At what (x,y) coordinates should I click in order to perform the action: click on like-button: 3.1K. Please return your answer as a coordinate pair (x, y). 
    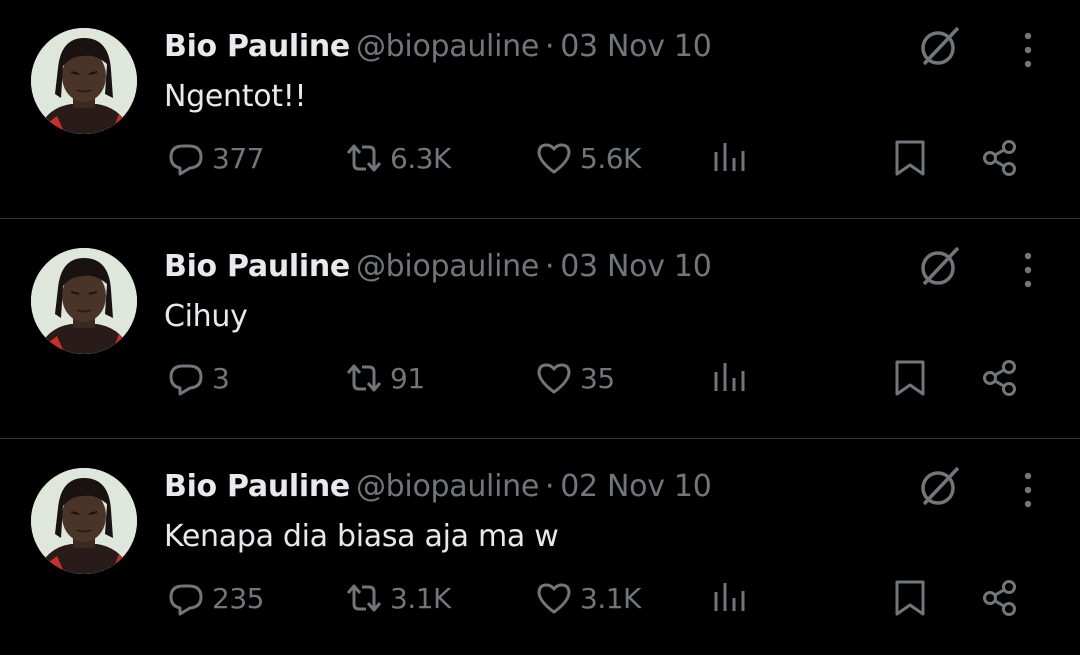
    Looking at the image, I should click on (587, 598).